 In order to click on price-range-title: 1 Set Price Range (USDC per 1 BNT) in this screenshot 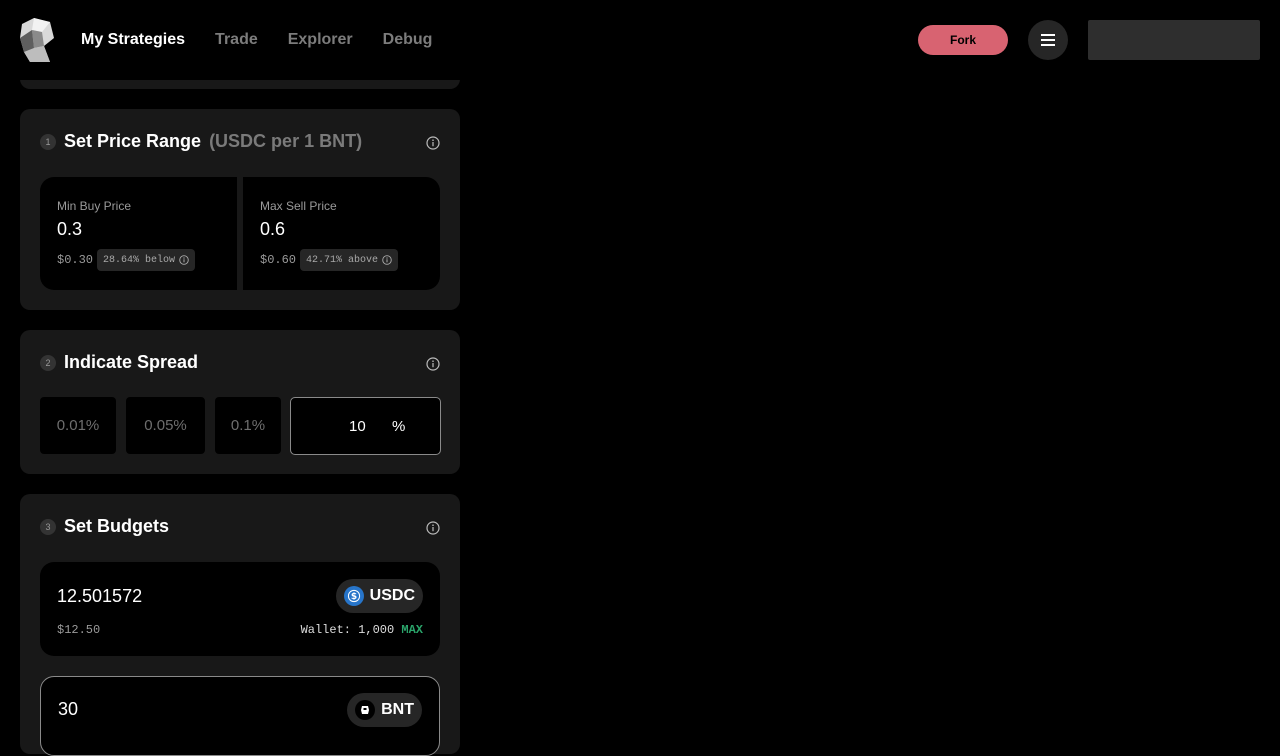, I will do `click(201, 141)`.